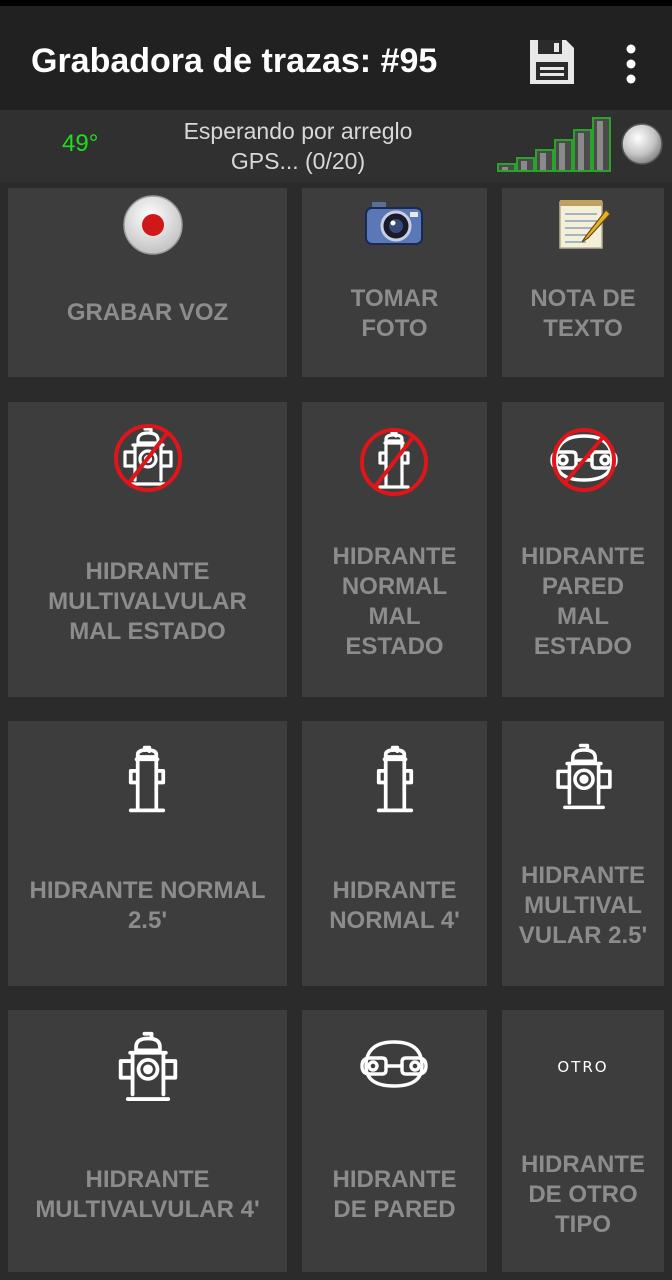 This screenshot has width=672, height=1280. What do you see at coordinates (147, 905) in the screenshot?
I see `normal-25-label: HIDRANTE NORMAL 2.5'` at bounding box center [147, 905].